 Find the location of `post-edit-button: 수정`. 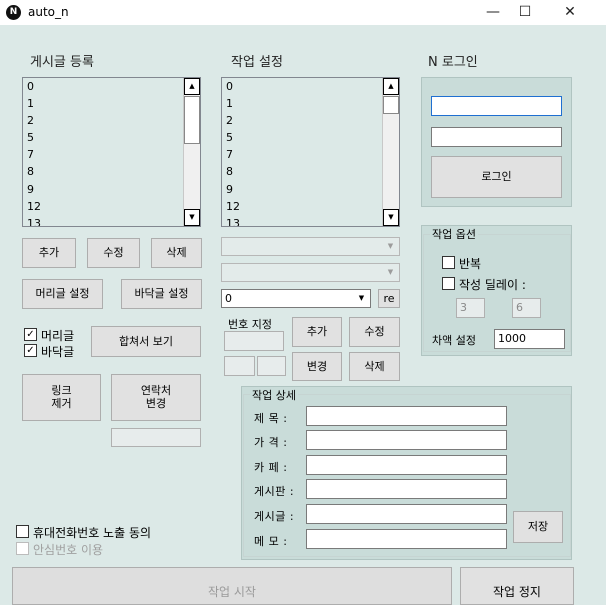

post-edit-button: 수정 is located at coordinates (113, 253).